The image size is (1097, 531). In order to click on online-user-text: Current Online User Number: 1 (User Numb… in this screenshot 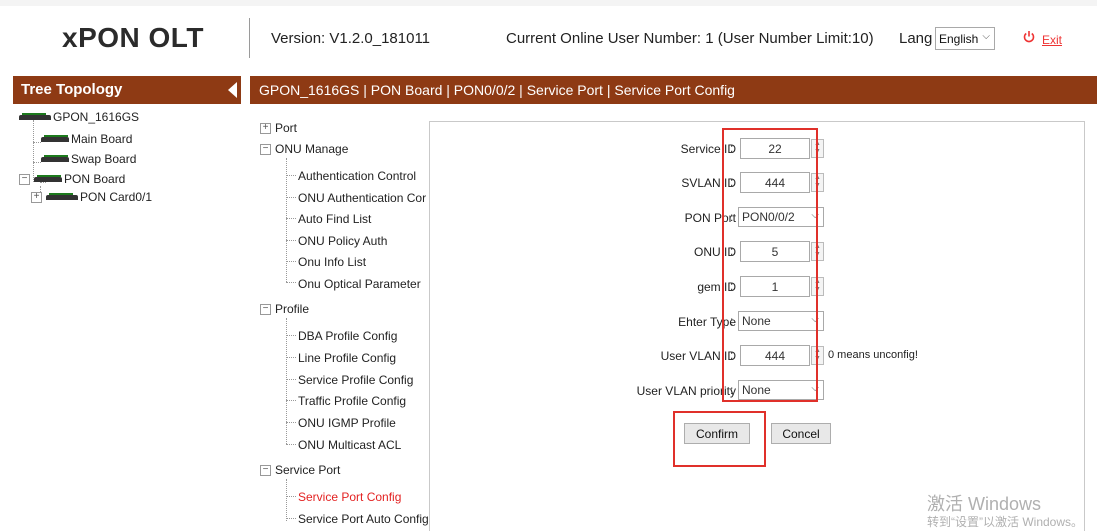, I will do `click(690, 38)`.